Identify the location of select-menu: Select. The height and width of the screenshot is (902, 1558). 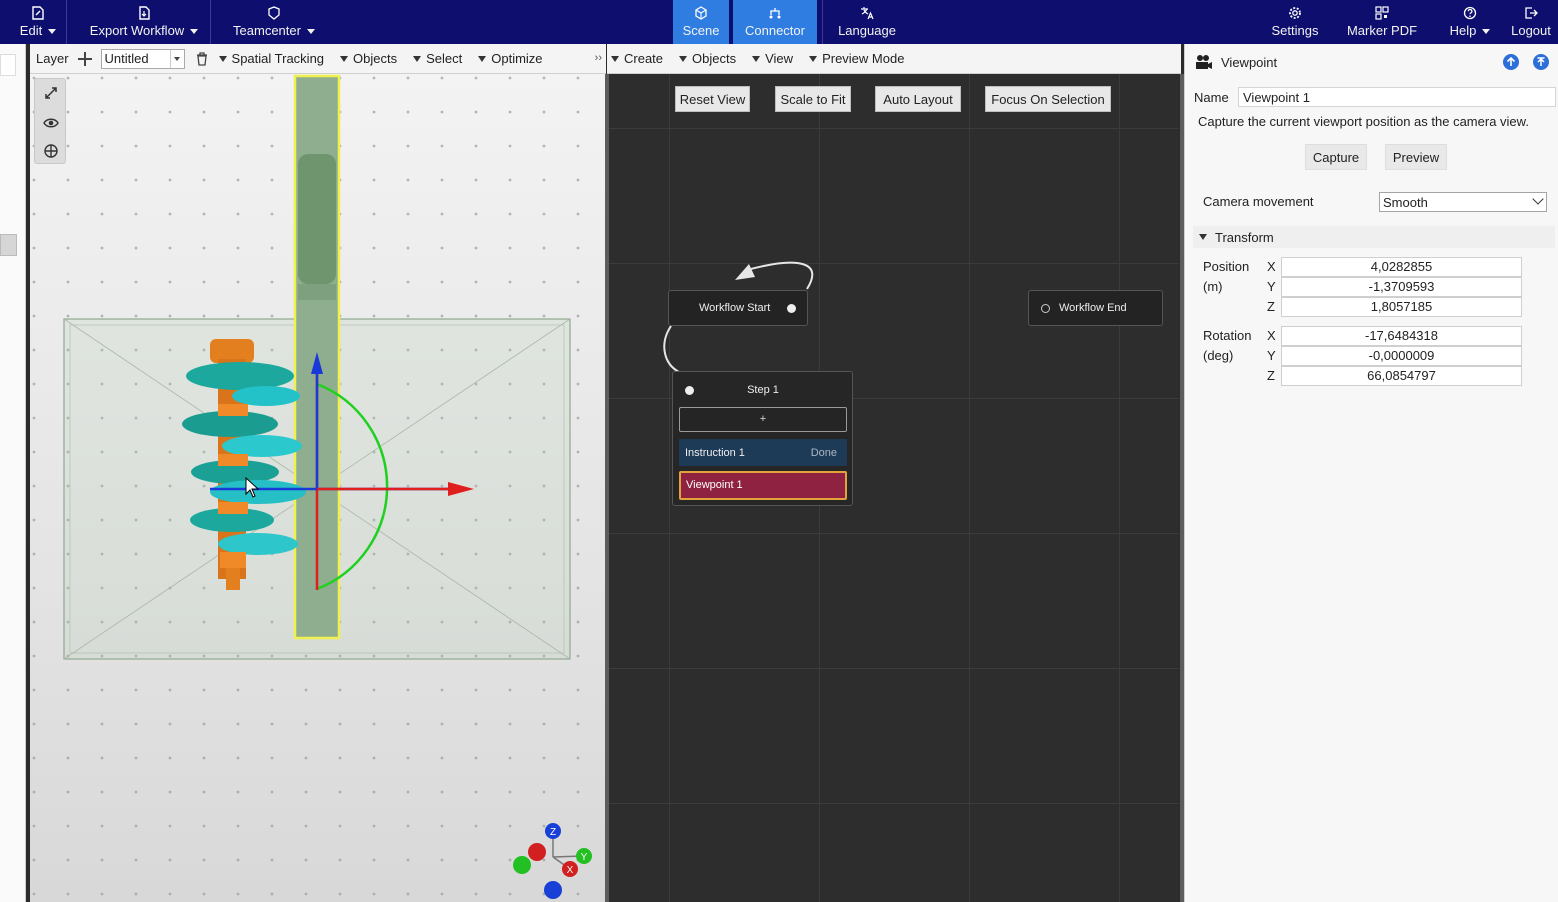
(437, 58).